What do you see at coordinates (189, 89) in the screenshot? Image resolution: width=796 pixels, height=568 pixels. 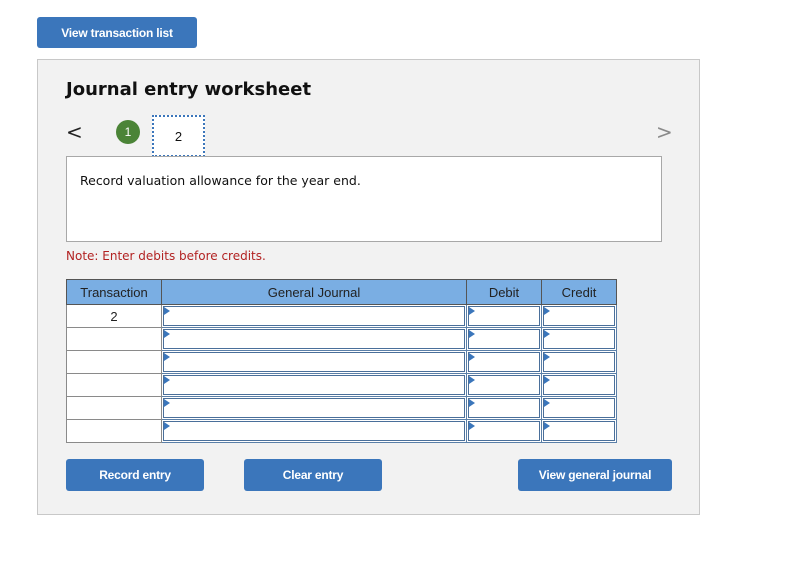 I see `worksheet-title: Journal entry worksheet` at bounding box center [189, 89].